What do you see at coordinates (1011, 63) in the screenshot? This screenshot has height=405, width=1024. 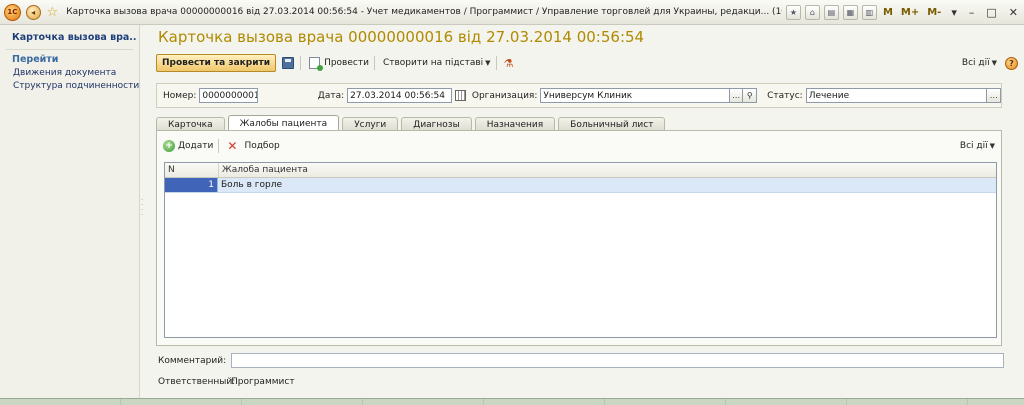 I see `help-icon: ?` at bounding box center [1011, 63].